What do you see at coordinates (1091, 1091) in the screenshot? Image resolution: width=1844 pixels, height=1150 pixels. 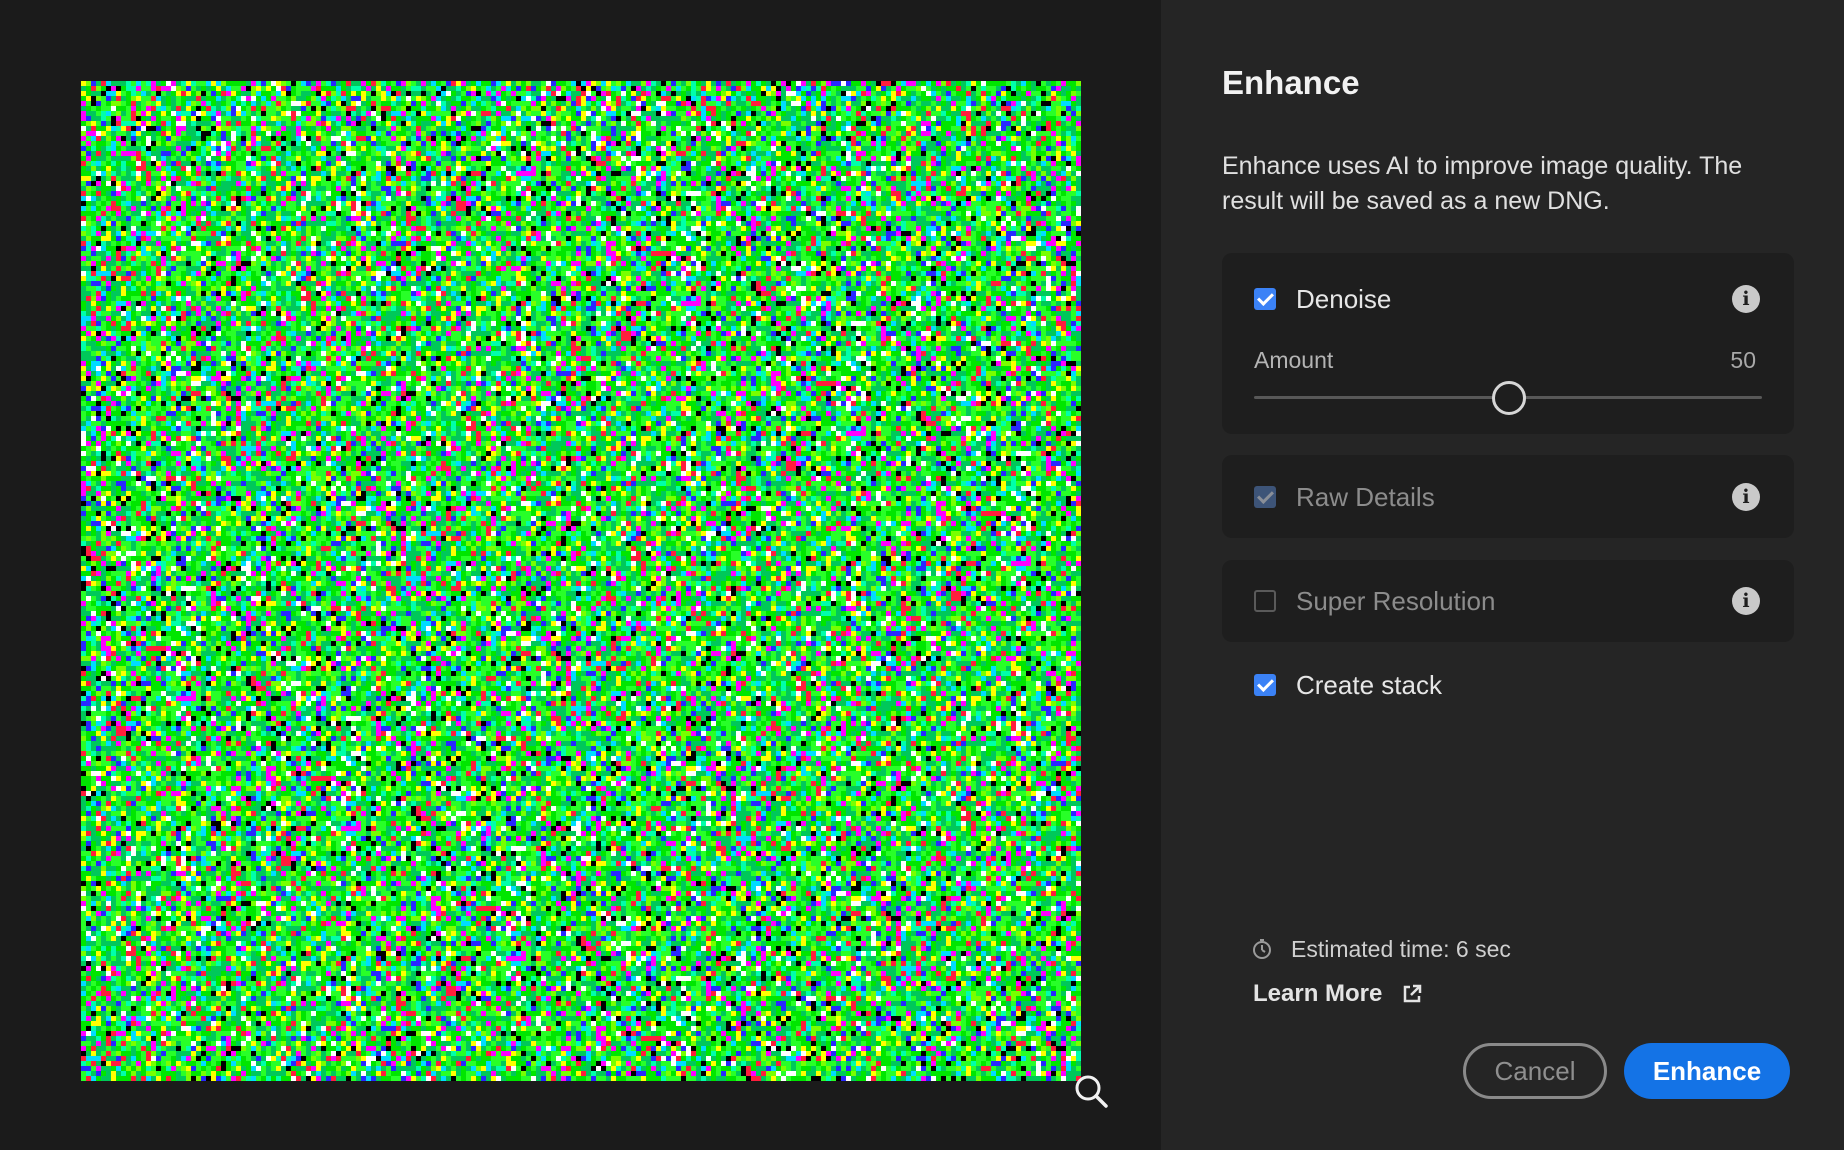 I see `zoom-icon` at bounding box center [1091, 1091].